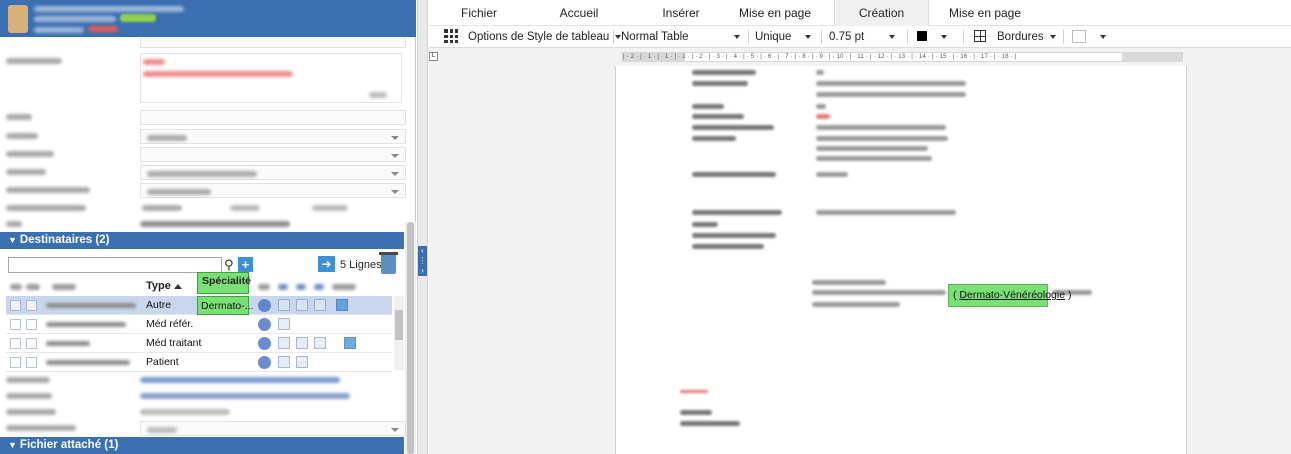 The image size is (1291, 454). What do you see at coordinates (202, 445) in the screenshot?
I see `fichier-attache-section-header: ▼ Fichier attaché (1)` at bounding box center [202, 445].